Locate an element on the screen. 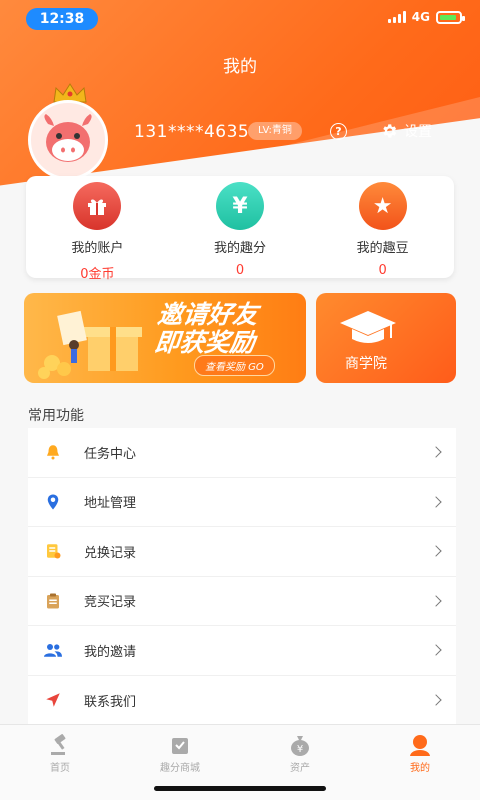 The image size is (480, 800). gavel-icon is located at coordinates (60, 745).